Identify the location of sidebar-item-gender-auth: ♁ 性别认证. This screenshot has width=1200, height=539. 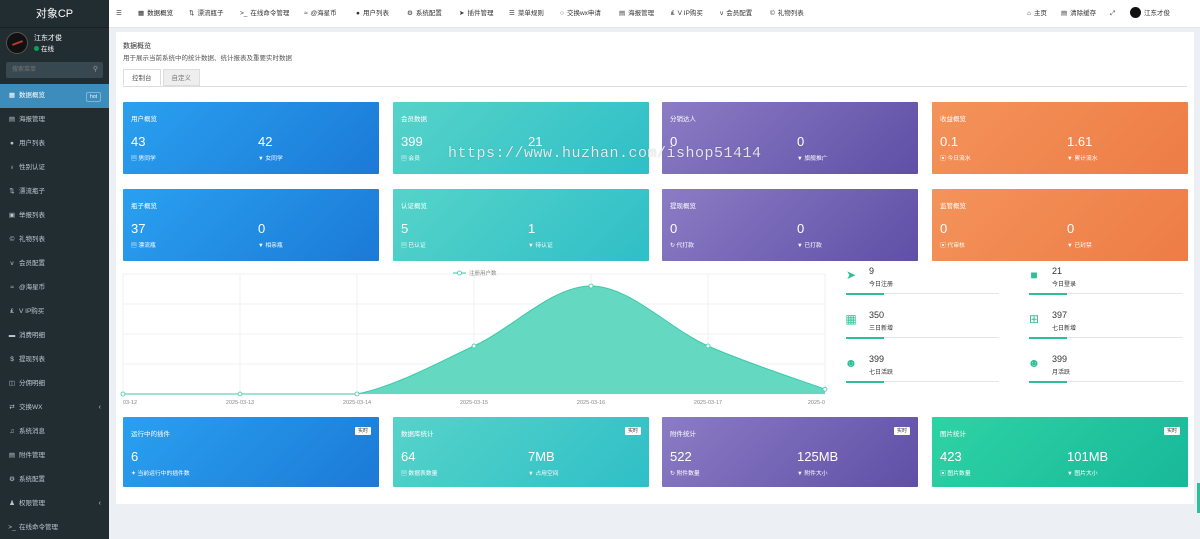
(54, 168).